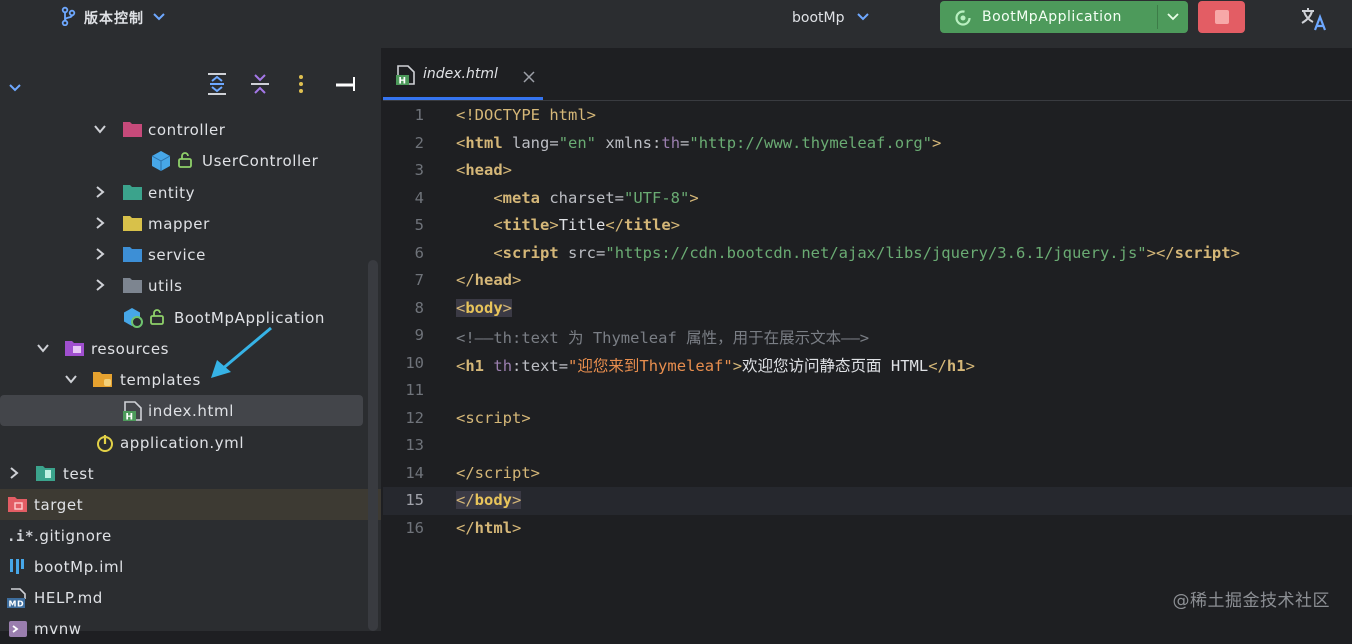 Image resolution: width=1352 pixels, height=644 pixels. Describe the element at coordinates (217, 86) in the screenshot. I see `expand-all-icon` at that location.